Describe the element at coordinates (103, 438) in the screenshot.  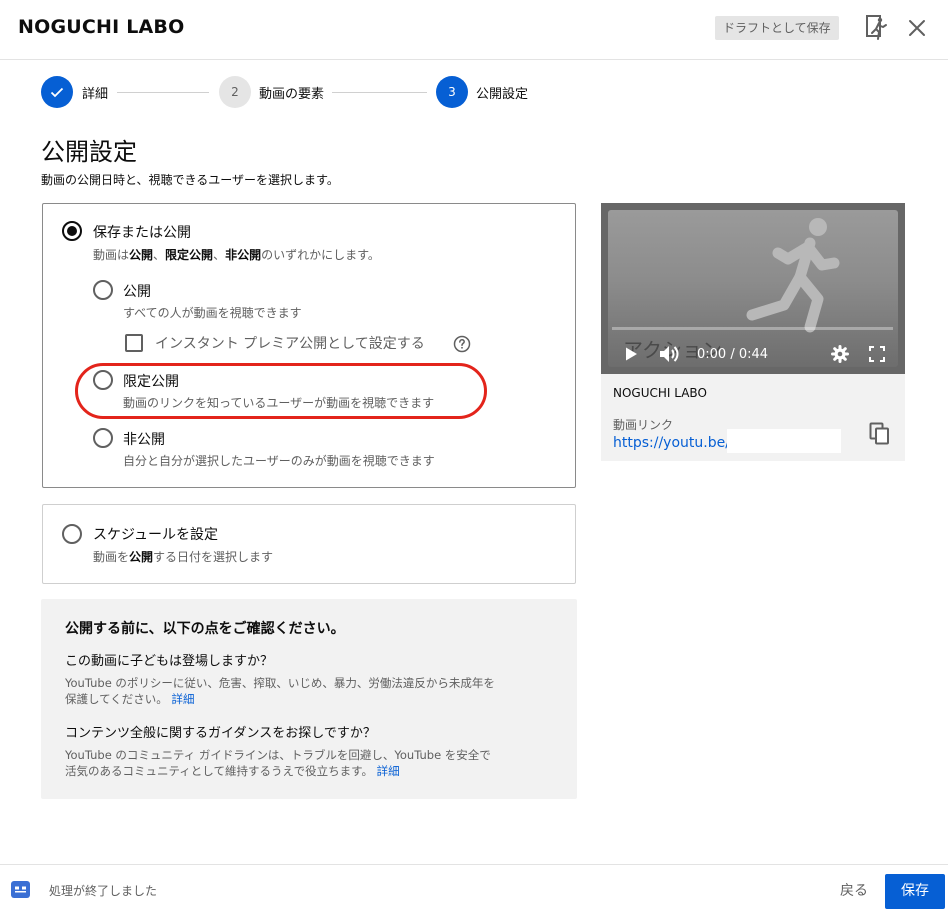
I see `private-radio` at that location.